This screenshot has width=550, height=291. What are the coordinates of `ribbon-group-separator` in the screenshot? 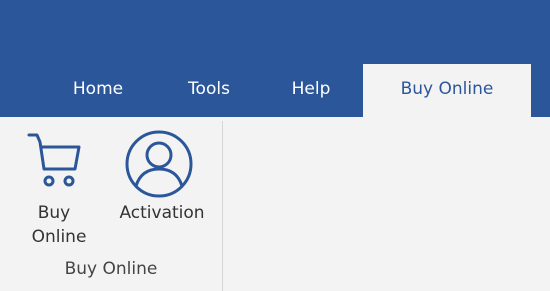 It's located at (222, 206).